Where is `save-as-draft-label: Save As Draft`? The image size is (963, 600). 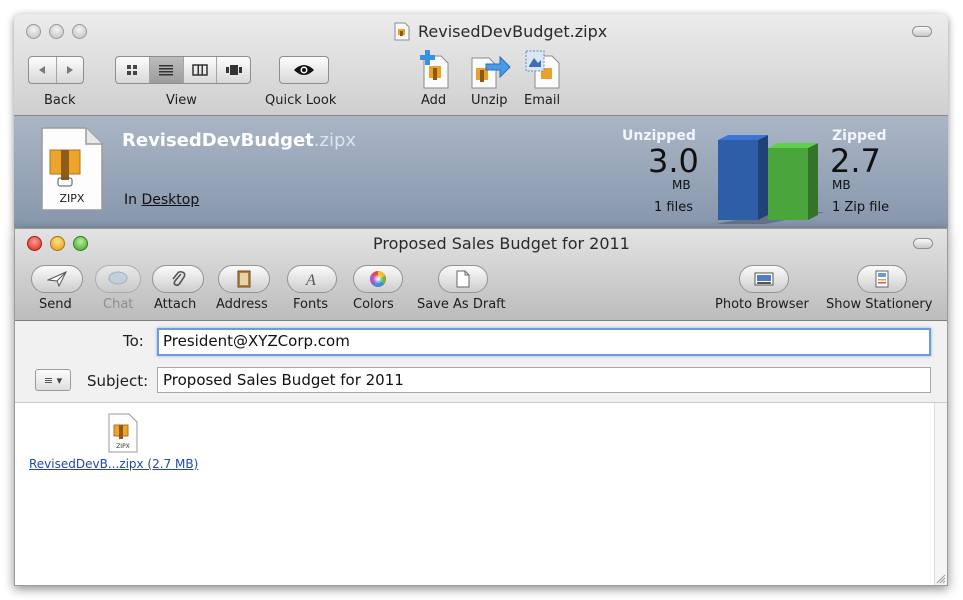
save-as-draft-label: Save As Draft is located at coordinates (461, 304).